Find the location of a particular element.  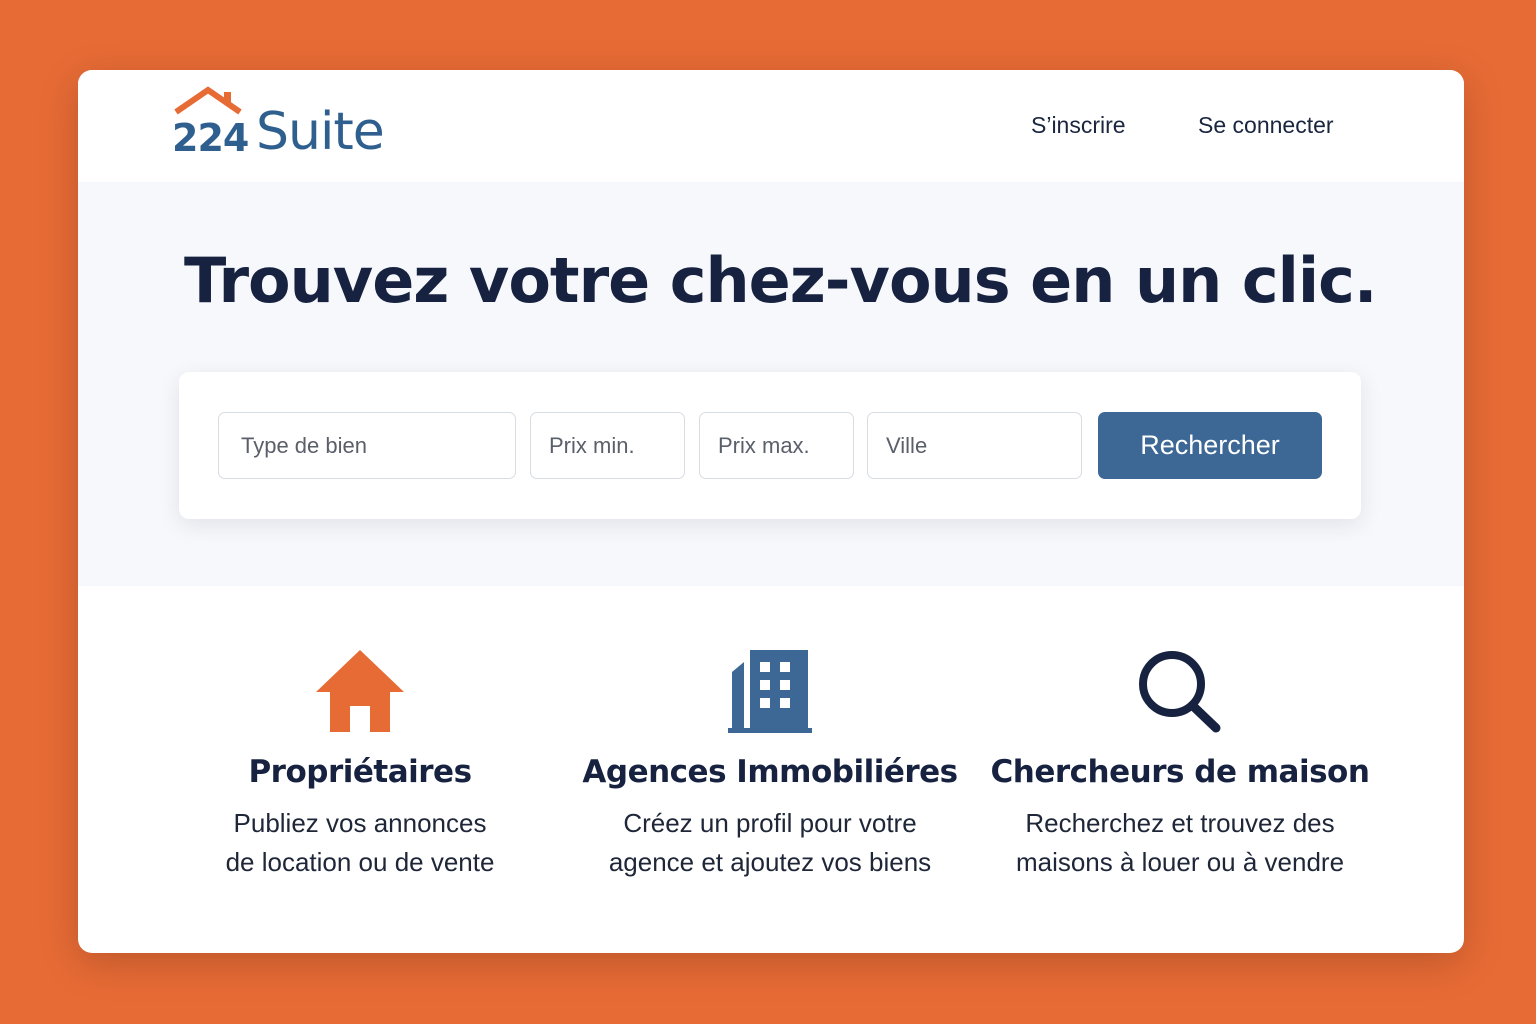

building-icon is located at coordinates (770, 691).